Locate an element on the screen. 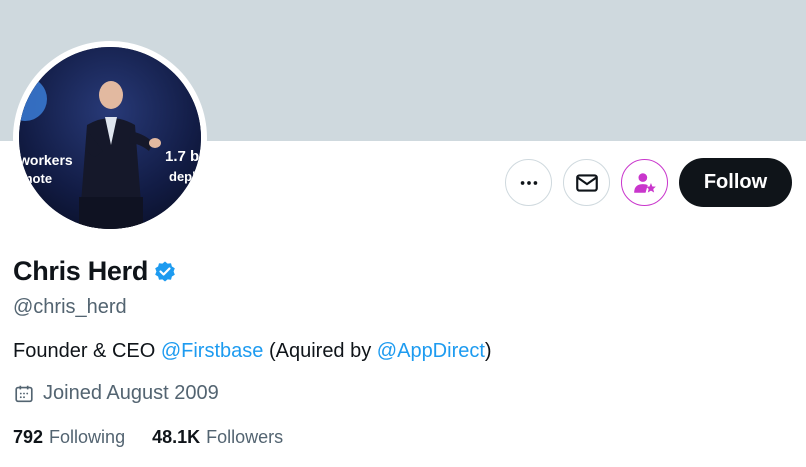 The width and height of the screenshot is (806, 467). followers-link: 48.1K Followers is located at coordinates (217, 437).